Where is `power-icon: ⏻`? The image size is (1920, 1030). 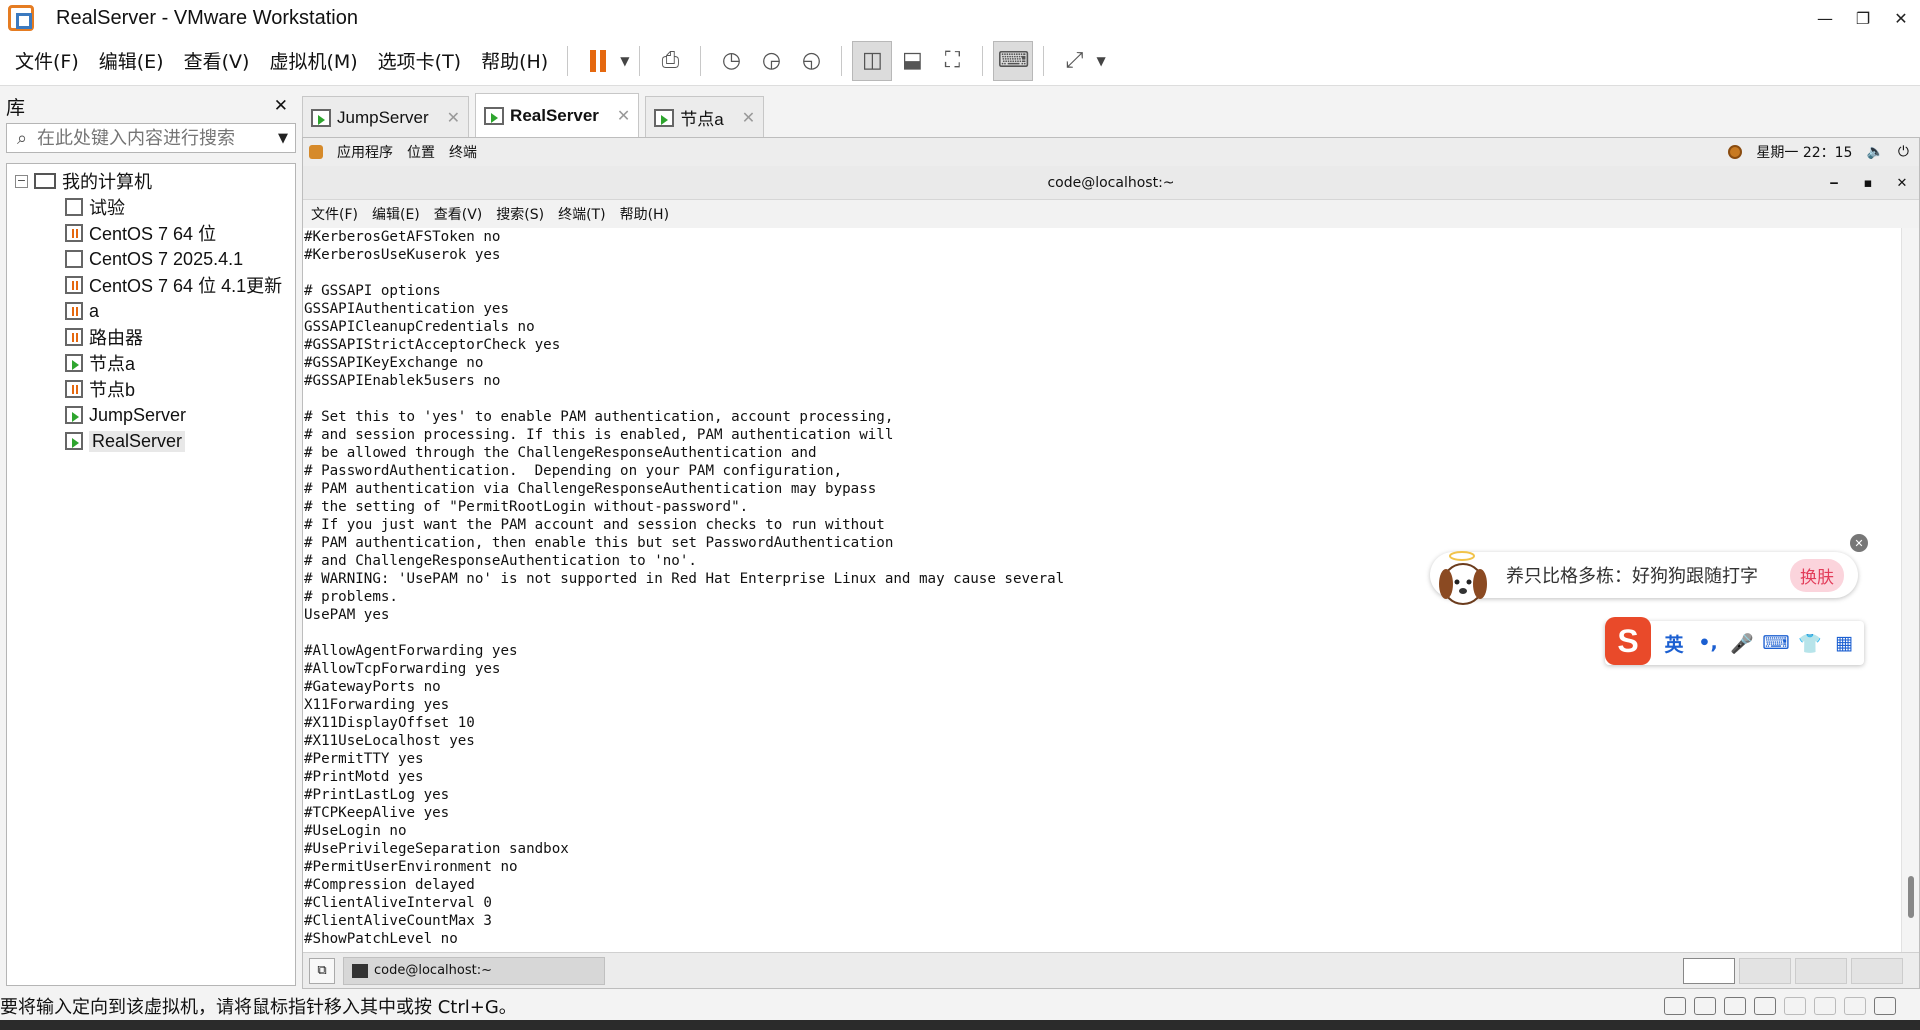 power-icon: ⏻ is located at coordinates (1903, 152).